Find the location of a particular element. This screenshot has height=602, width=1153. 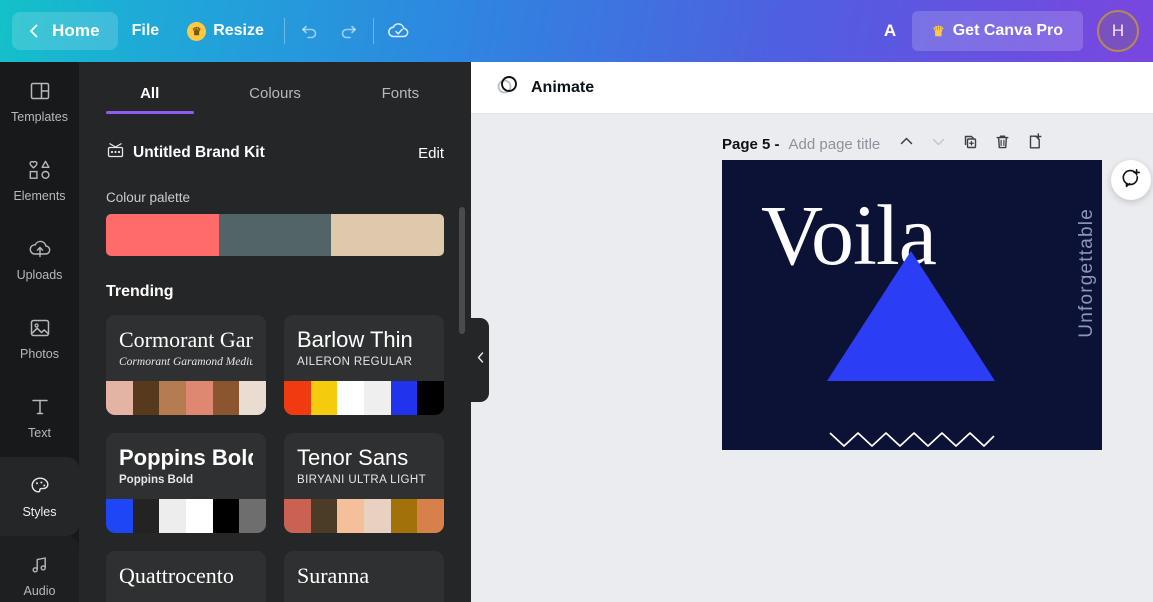

font-card-secondary: AILERON REGULAR is located at coordinates (355, 362).